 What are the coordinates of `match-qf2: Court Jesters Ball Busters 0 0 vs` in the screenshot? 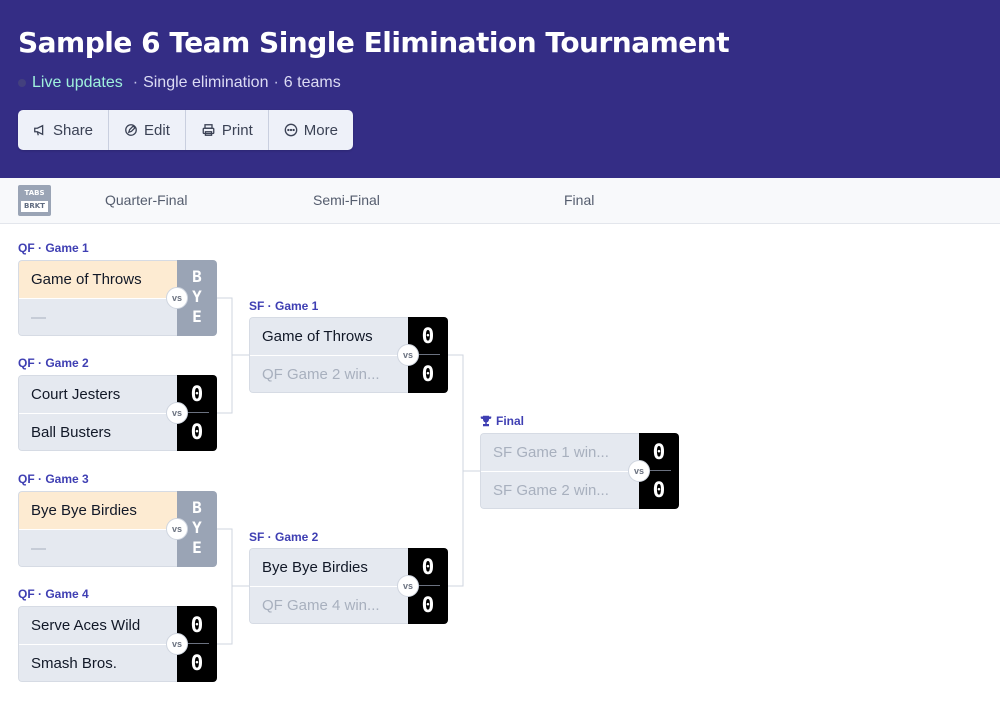 It's located at (117, 413).